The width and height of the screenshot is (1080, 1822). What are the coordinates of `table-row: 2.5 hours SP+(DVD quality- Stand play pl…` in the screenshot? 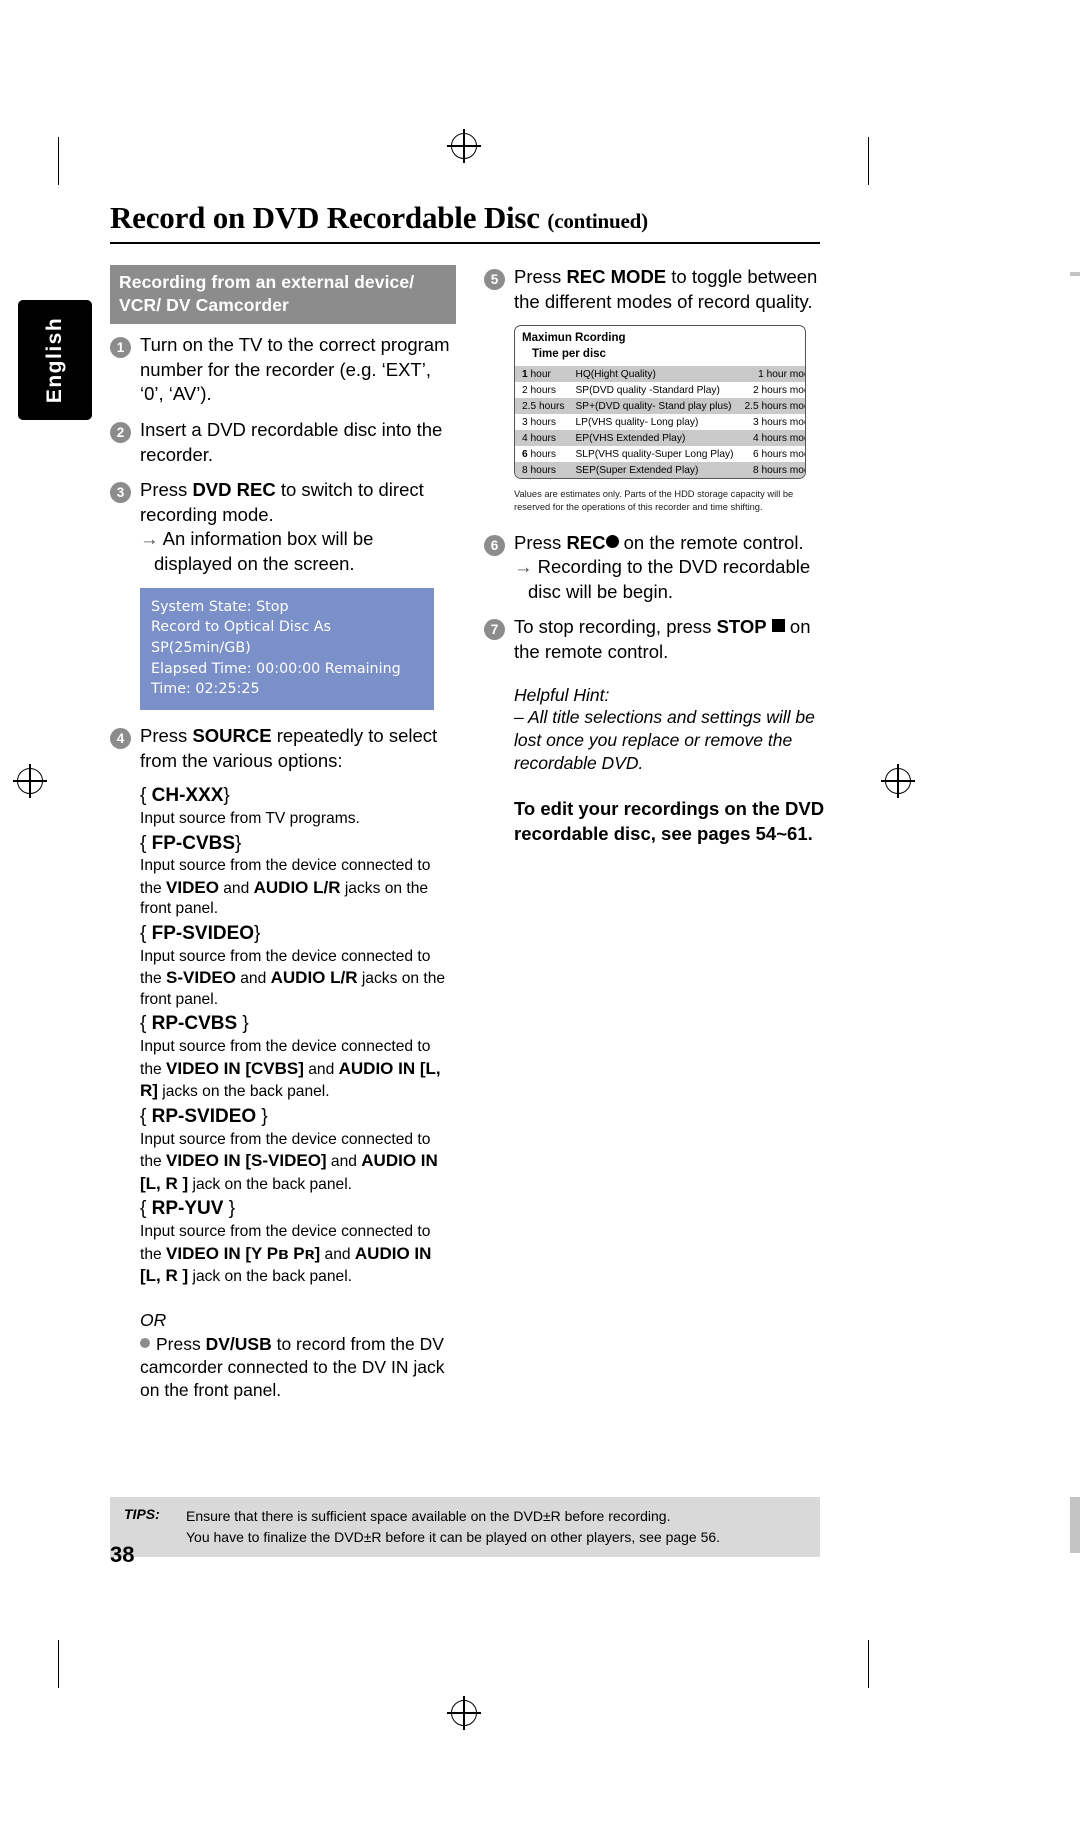 It's located at (660, 406).